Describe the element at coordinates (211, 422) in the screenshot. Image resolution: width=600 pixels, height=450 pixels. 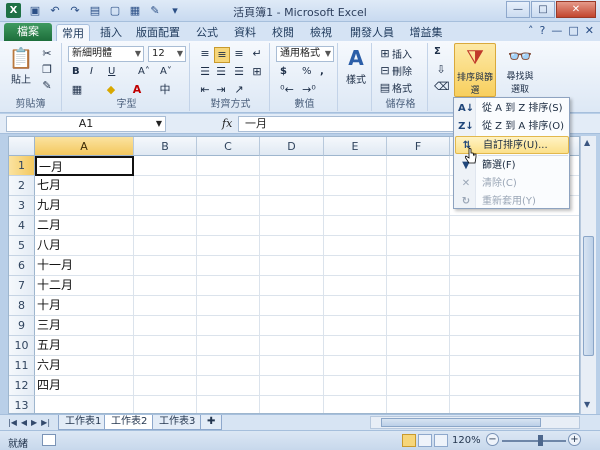
I see `insert-sheet-button: ✚` at that location.